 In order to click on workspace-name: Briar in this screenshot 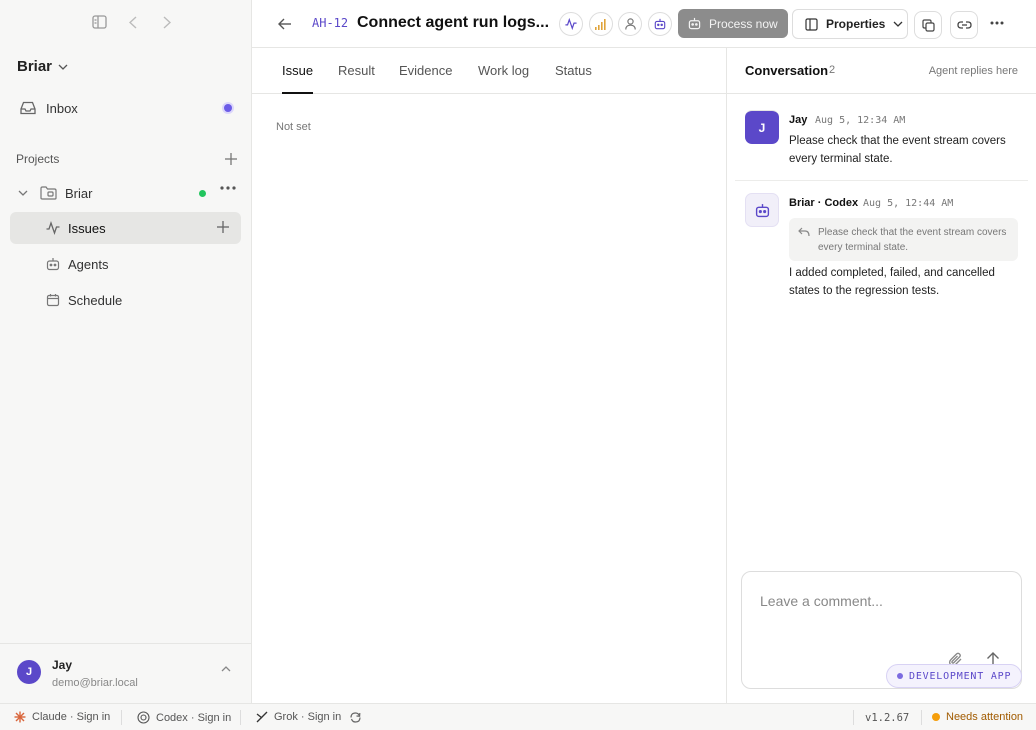, I will do `click(35, 66)`.